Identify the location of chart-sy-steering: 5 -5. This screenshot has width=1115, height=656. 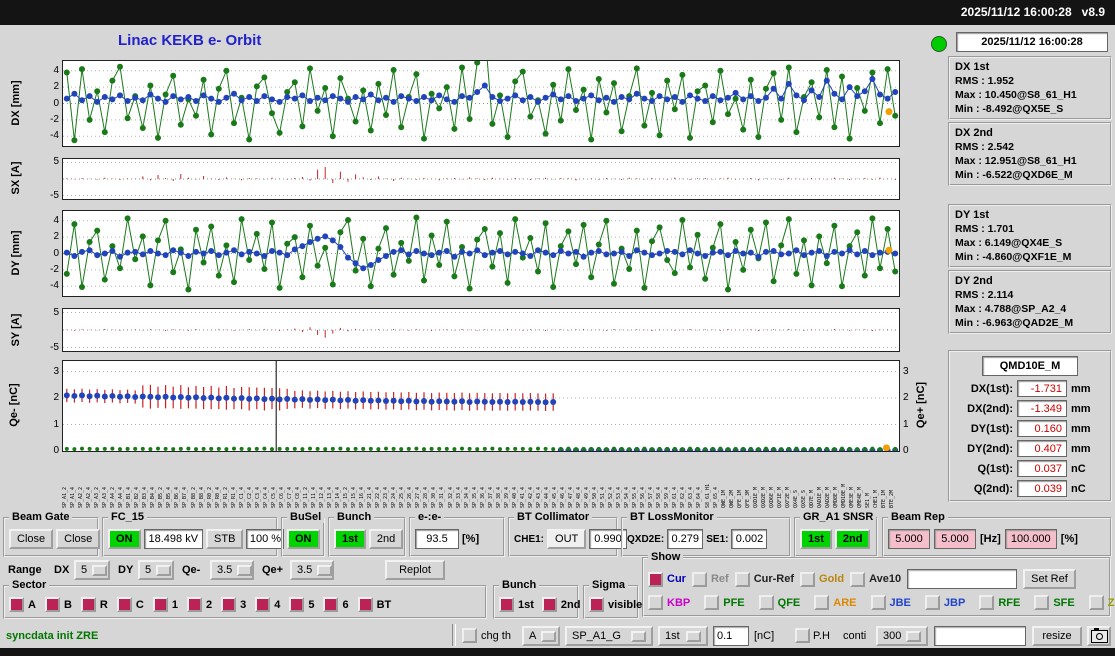
(475, 329).